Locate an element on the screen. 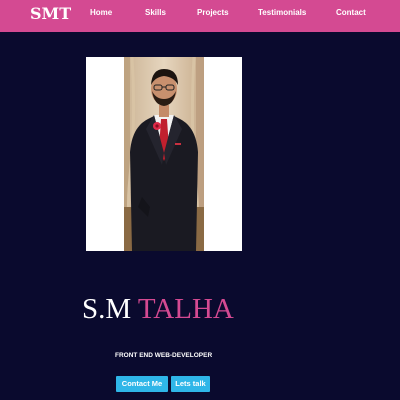  hero-name-last: TALHA is located at coordinates (185, 309).